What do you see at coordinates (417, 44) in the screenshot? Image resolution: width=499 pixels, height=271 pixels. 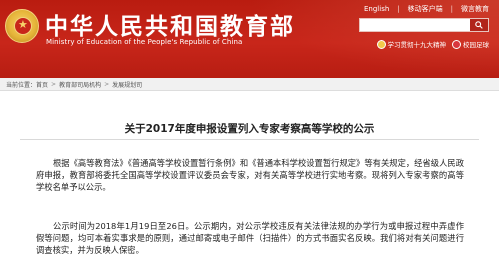 I see `badge-study-19th-congress: 学习贯彻十九大精神` at bounding box center [417, 44].